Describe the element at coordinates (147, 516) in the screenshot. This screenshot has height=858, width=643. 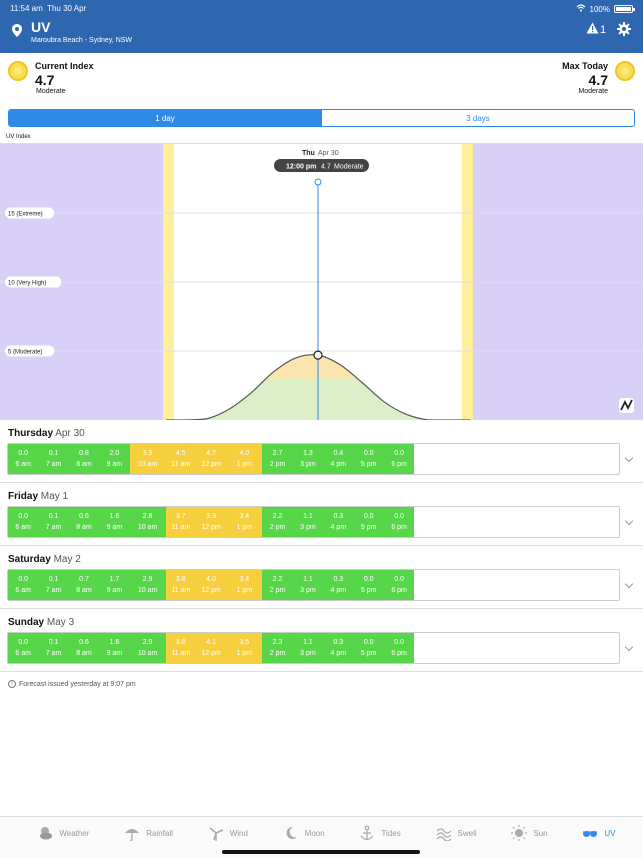
I see `hour-uv-value: 2.8` at that location.